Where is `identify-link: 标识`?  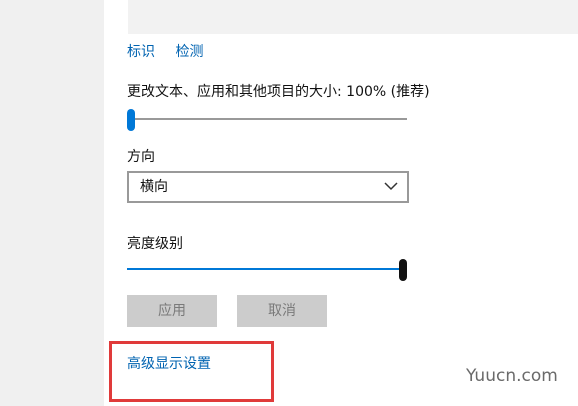
identify-link: 标识 is located at coordinates (141, 52).